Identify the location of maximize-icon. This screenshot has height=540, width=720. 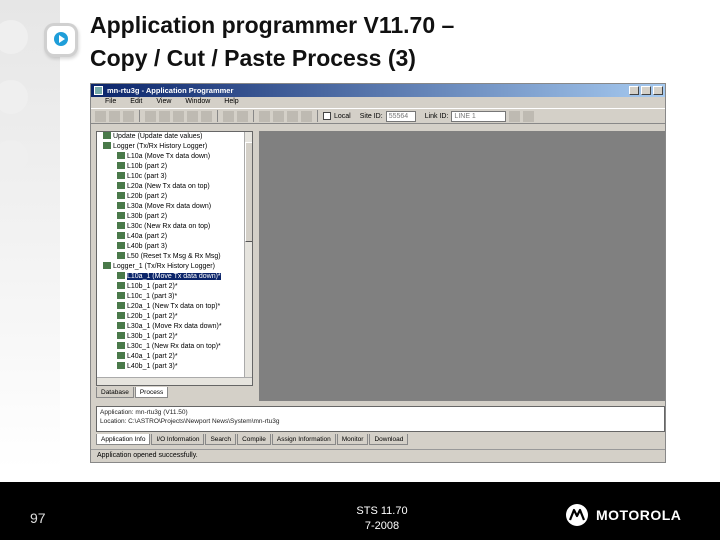
(646, 90).